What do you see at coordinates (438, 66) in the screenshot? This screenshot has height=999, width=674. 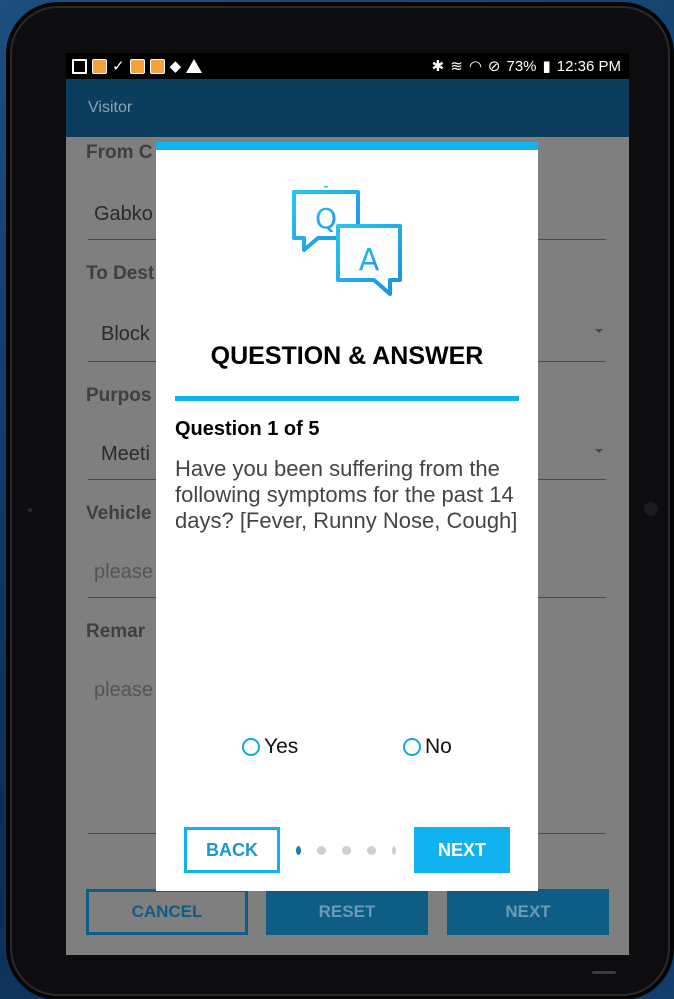 I see `bluetooth-icon: ✱` at bounding box center [438, 66].